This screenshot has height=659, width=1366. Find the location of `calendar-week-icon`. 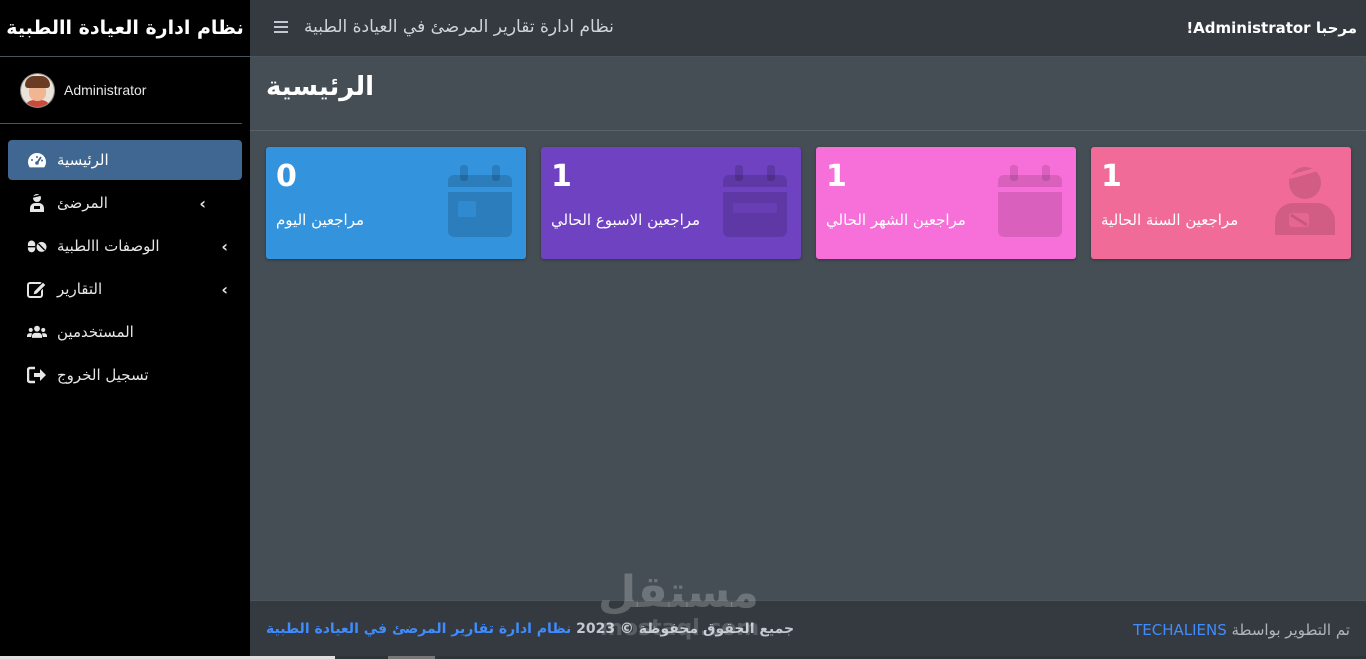

calendar-week-icon is located at coordinates (755, 201).